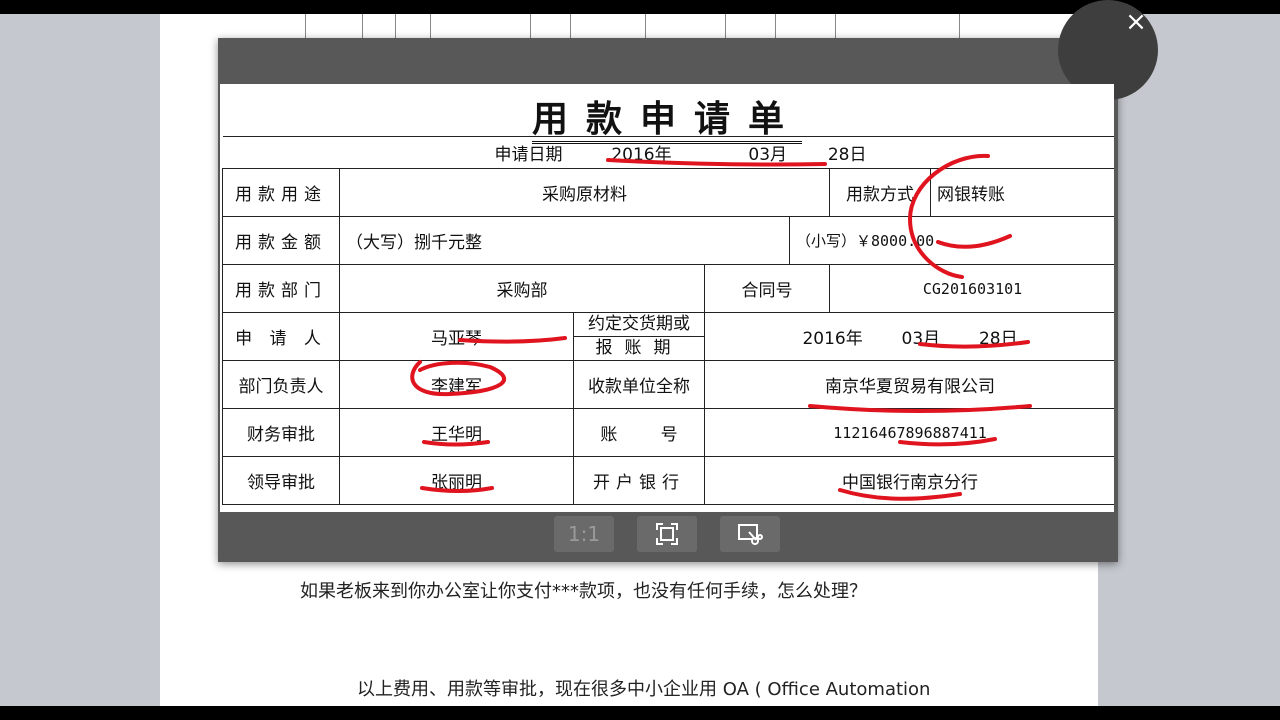  What do you see at coordinates (908, 480) in the screenshot?
I see `bank-value: 中国银行南京分行` at bounding box center [908, 480].